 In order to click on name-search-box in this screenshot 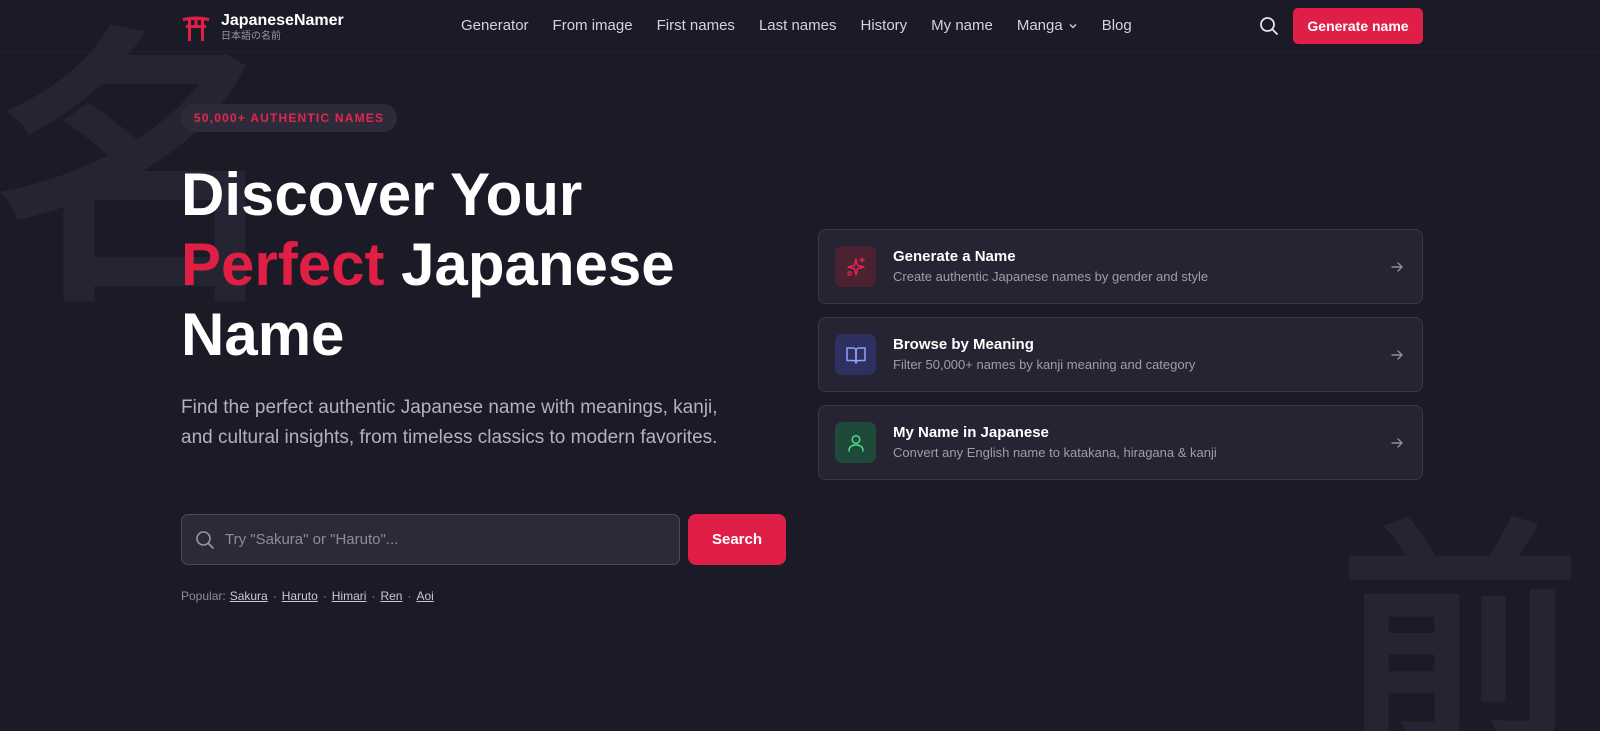, I will do `click(430, 539)`.